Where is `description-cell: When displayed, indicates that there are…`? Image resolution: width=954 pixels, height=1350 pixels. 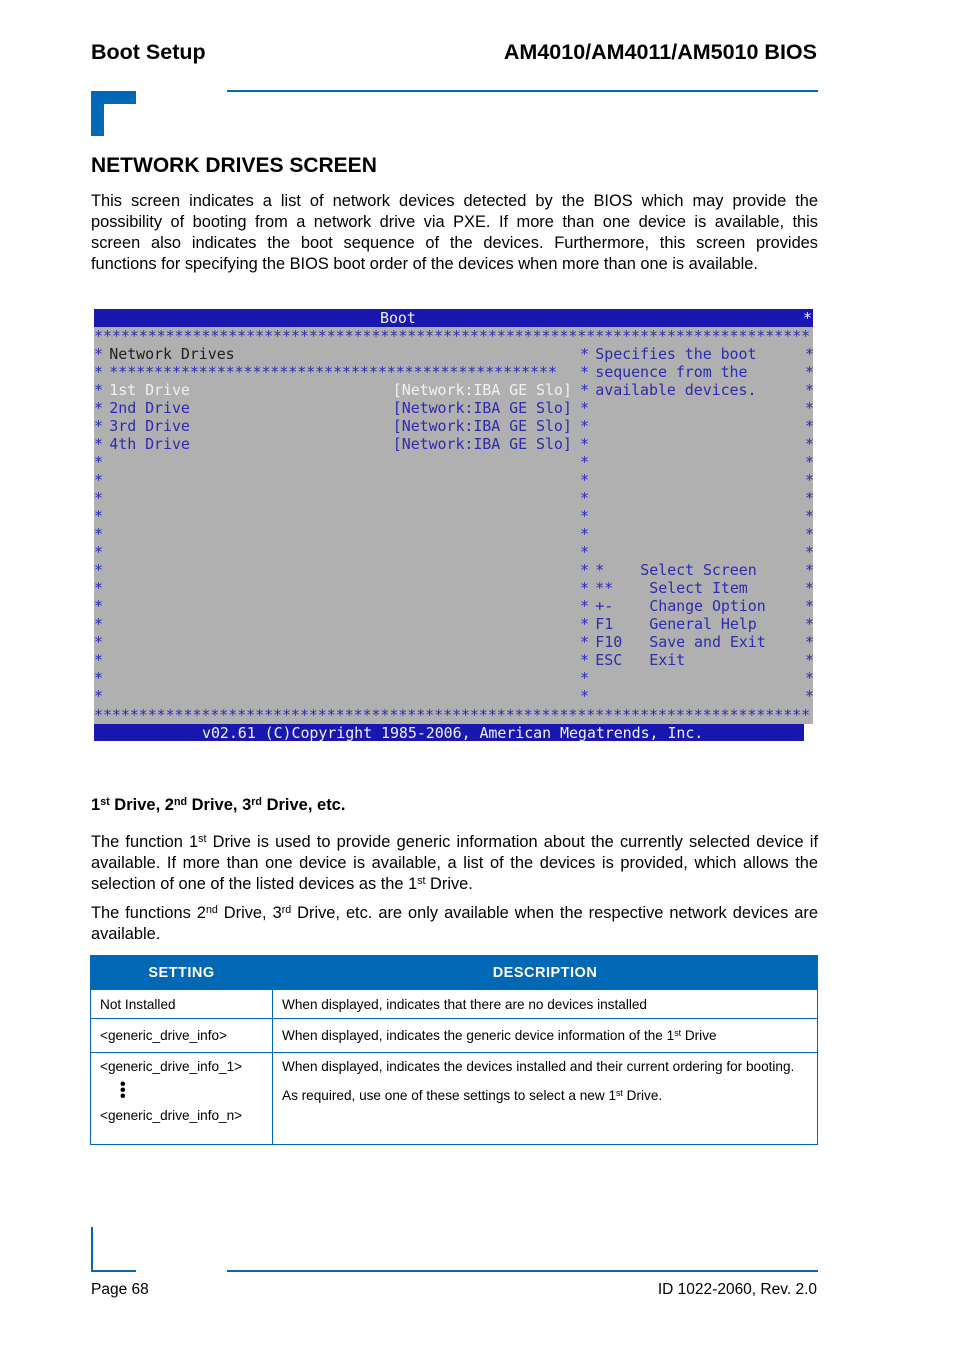
description-cell: When displayed, indicates that there are… is located at coordinates (545, 1004).